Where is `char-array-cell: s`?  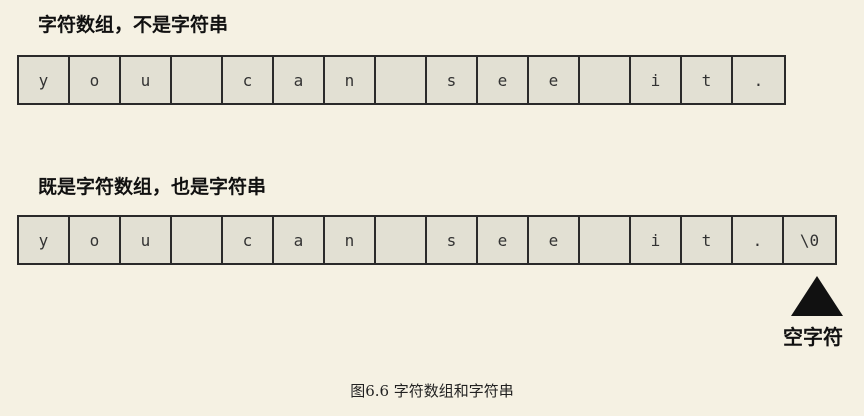
char-array-cell: s is located at coordinates (452, 80).